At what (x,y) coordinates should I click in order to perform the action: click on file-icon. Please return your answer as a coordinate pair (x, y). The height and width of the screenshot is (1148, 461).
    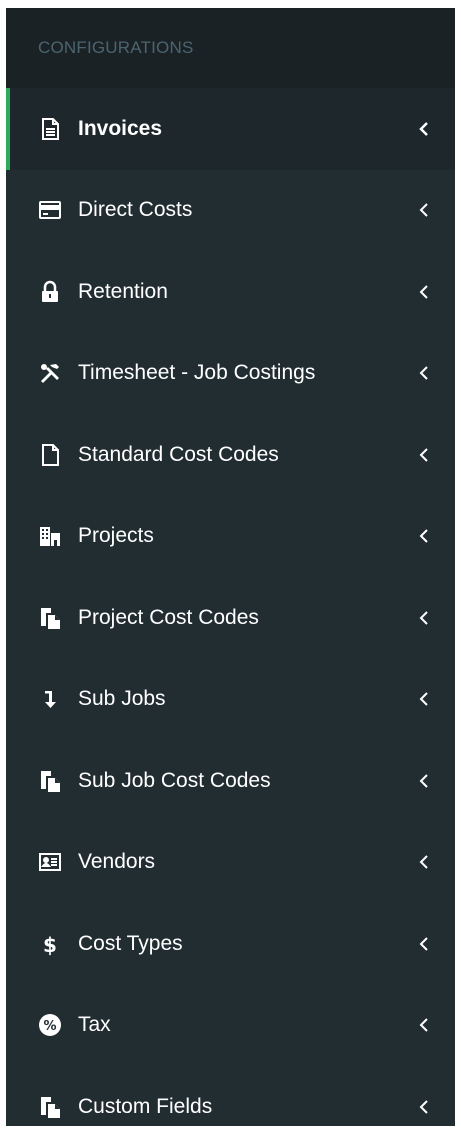
    Looking at the image, I should click on (50, 455).